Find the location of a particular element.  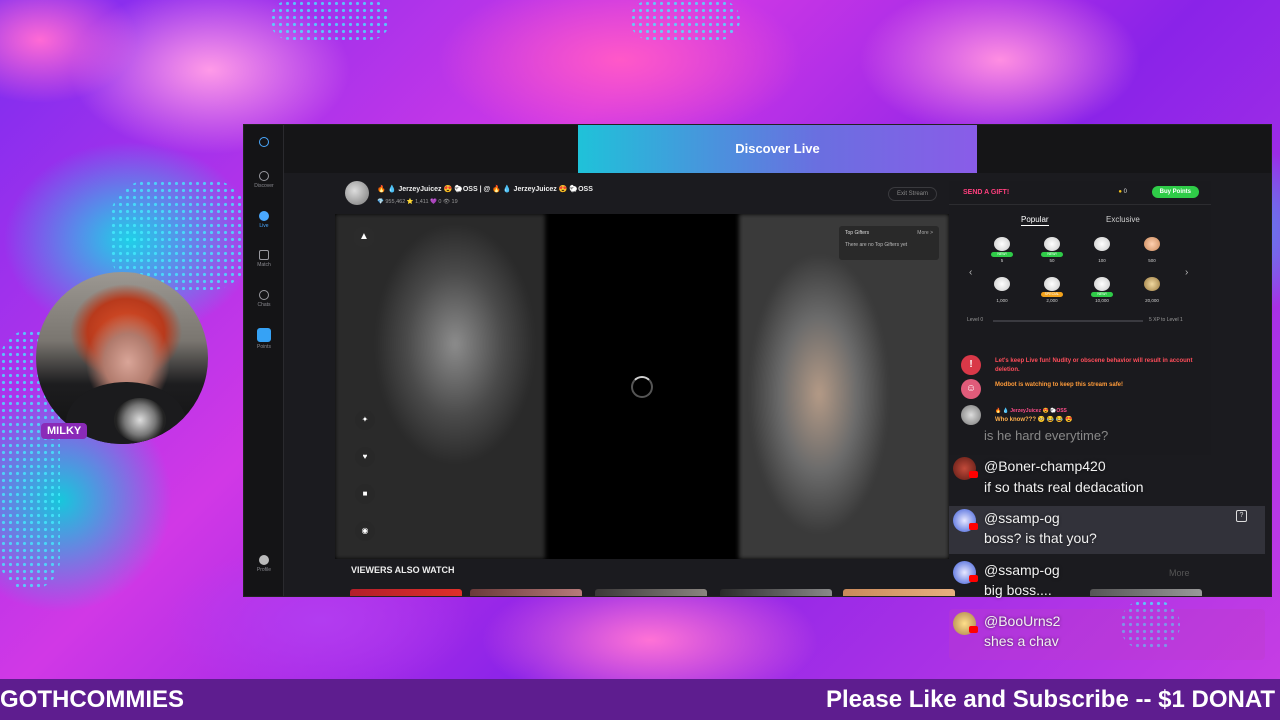

xp-progress-bar is located at coordinates (1068, 321).